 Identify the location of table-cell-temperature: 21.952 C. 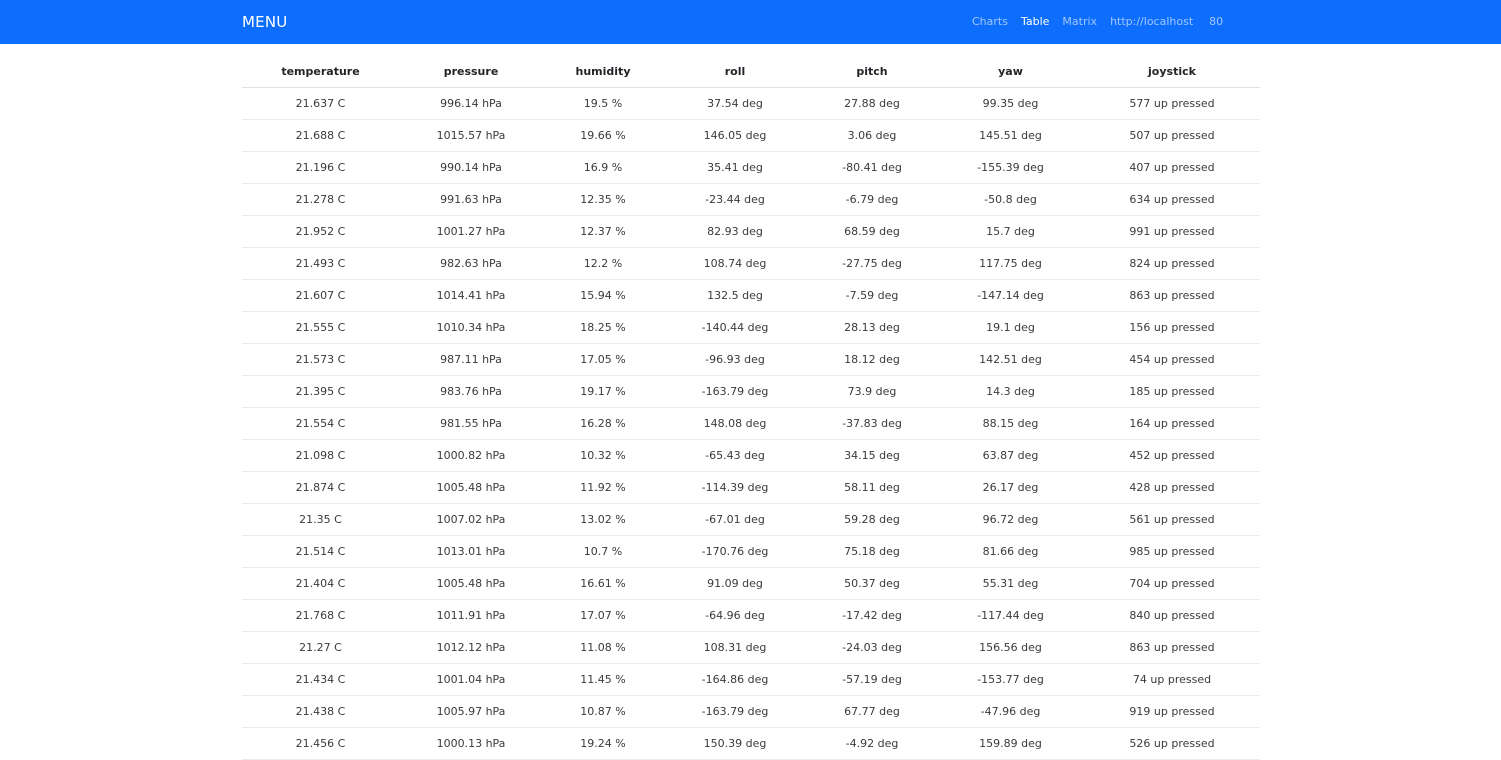
(320, 231).